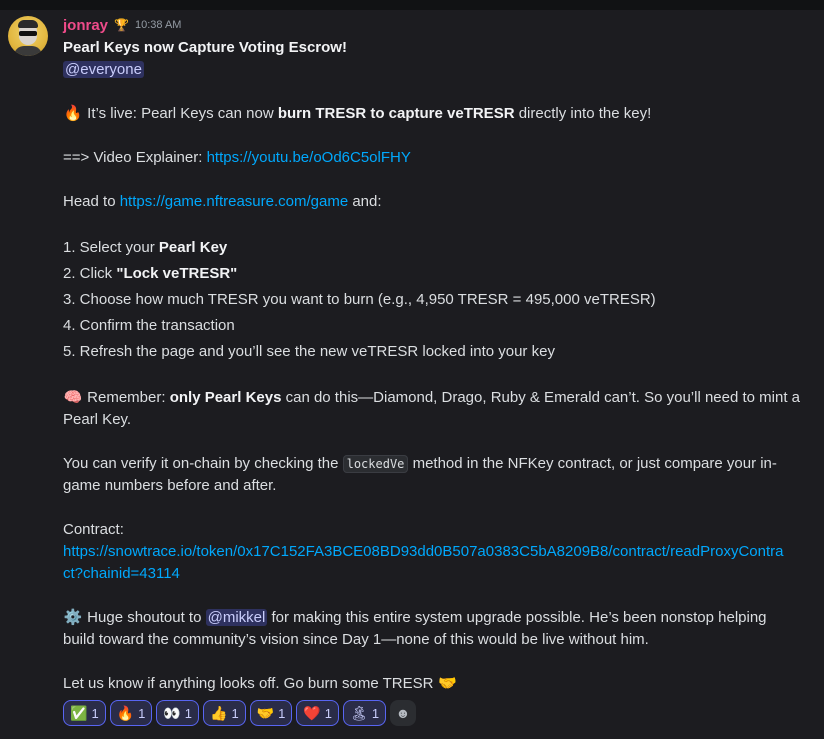 The width and height of the screenshot is (824, 739). What do you see at coordinates (375, 464) in the screenshot?
I see `locked-ve-code: lockedVe` at bounding box center [375, 464].